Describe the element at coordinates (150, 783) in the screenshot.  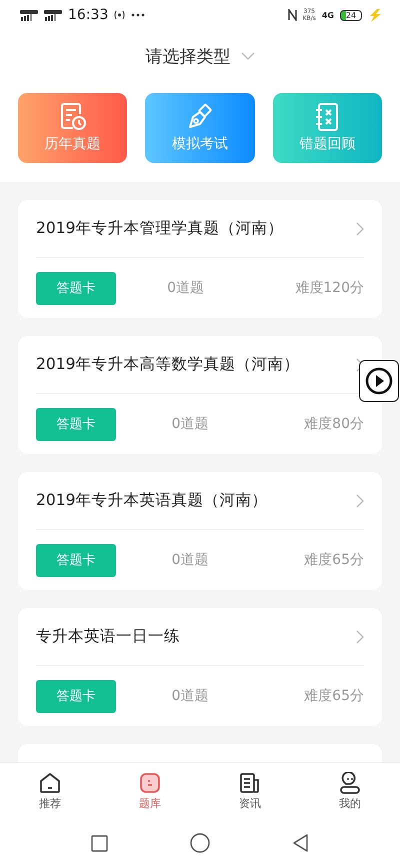
I see `square-face-icon` at that location.